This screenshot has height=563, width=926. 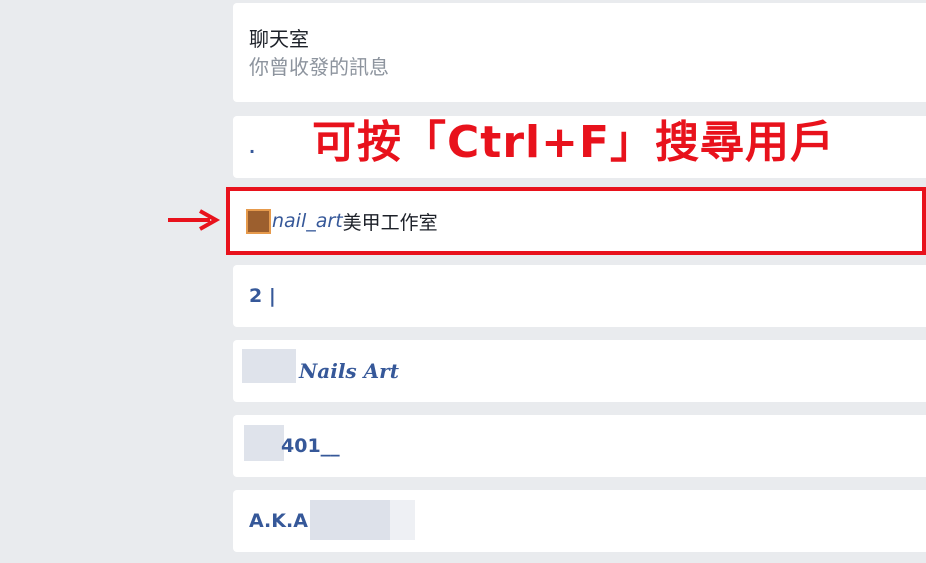 What do you see at coordinates (262, 296) in the screenshot?
I see `conversation-name: 2 |` at bounding box center [262, 296].